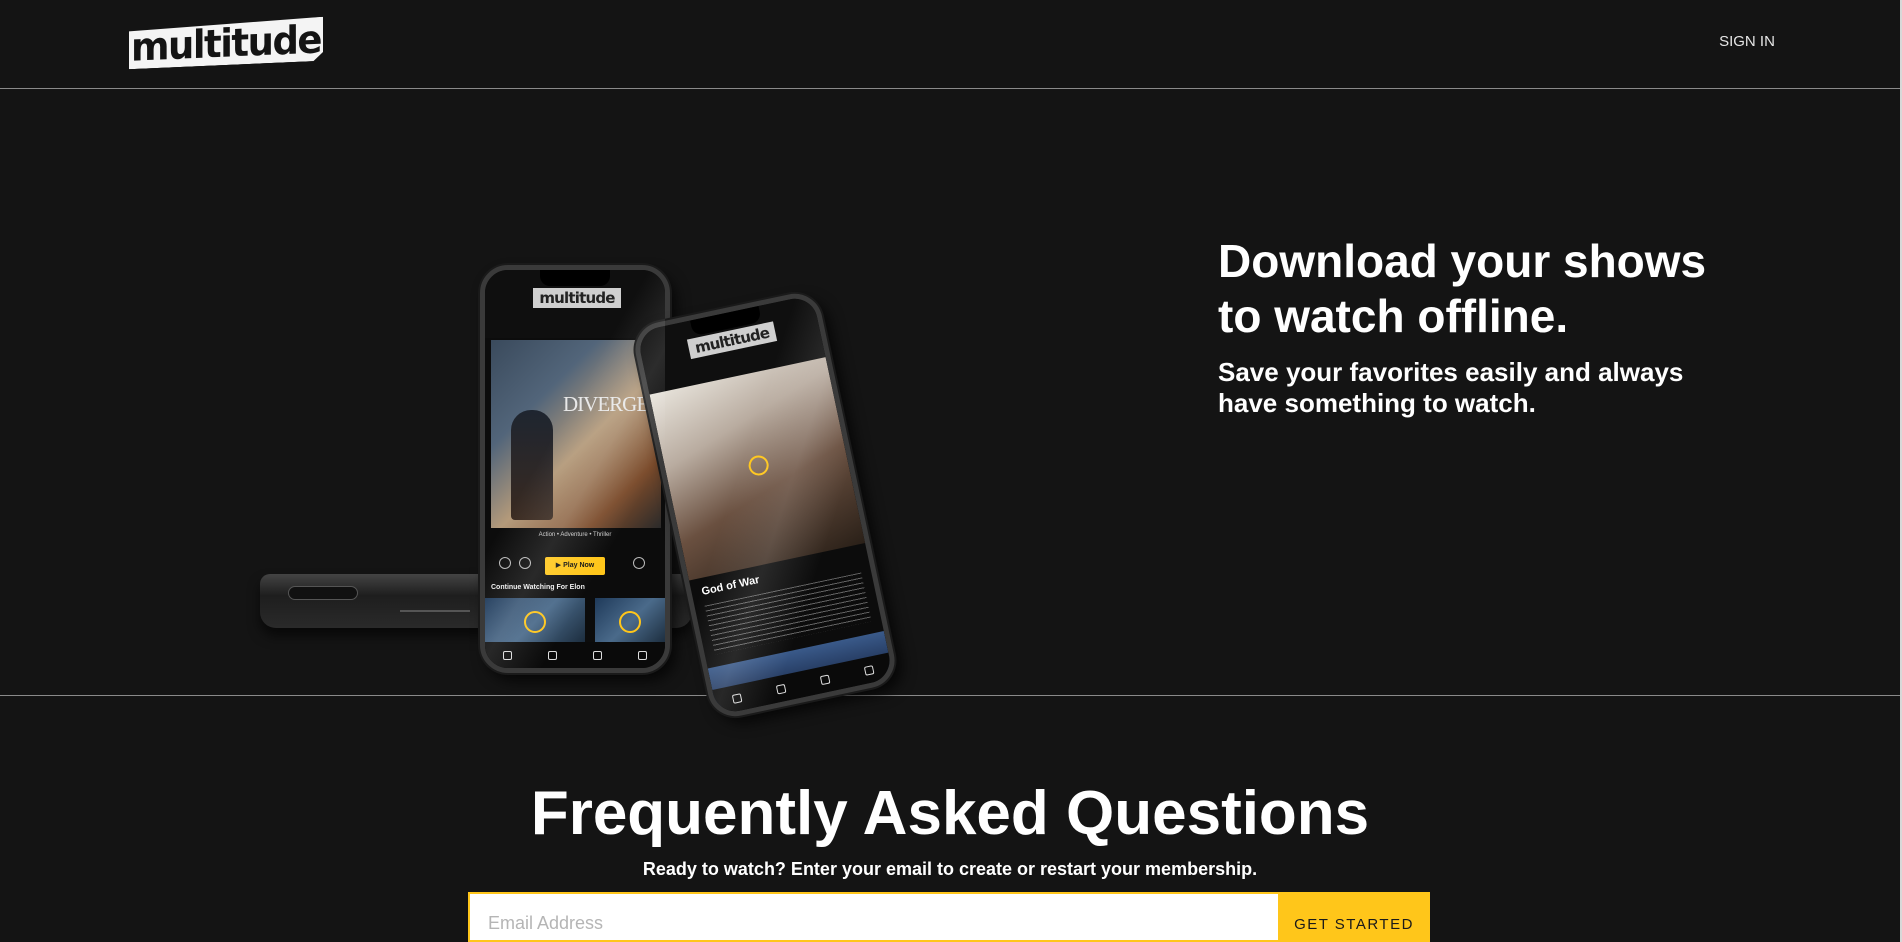 The width and height of the screenshot is (1902, 942). Describe the element at coordinates (730, 585) in the screenshot. I see `gow-title: God of War` at that location.